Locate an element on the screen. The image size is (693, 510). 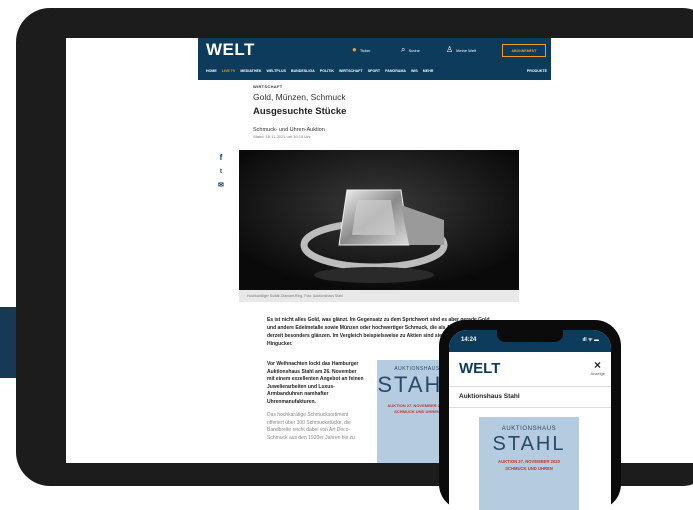
section-label: WIRTSCHAFT is located at coordinates (393, 86).